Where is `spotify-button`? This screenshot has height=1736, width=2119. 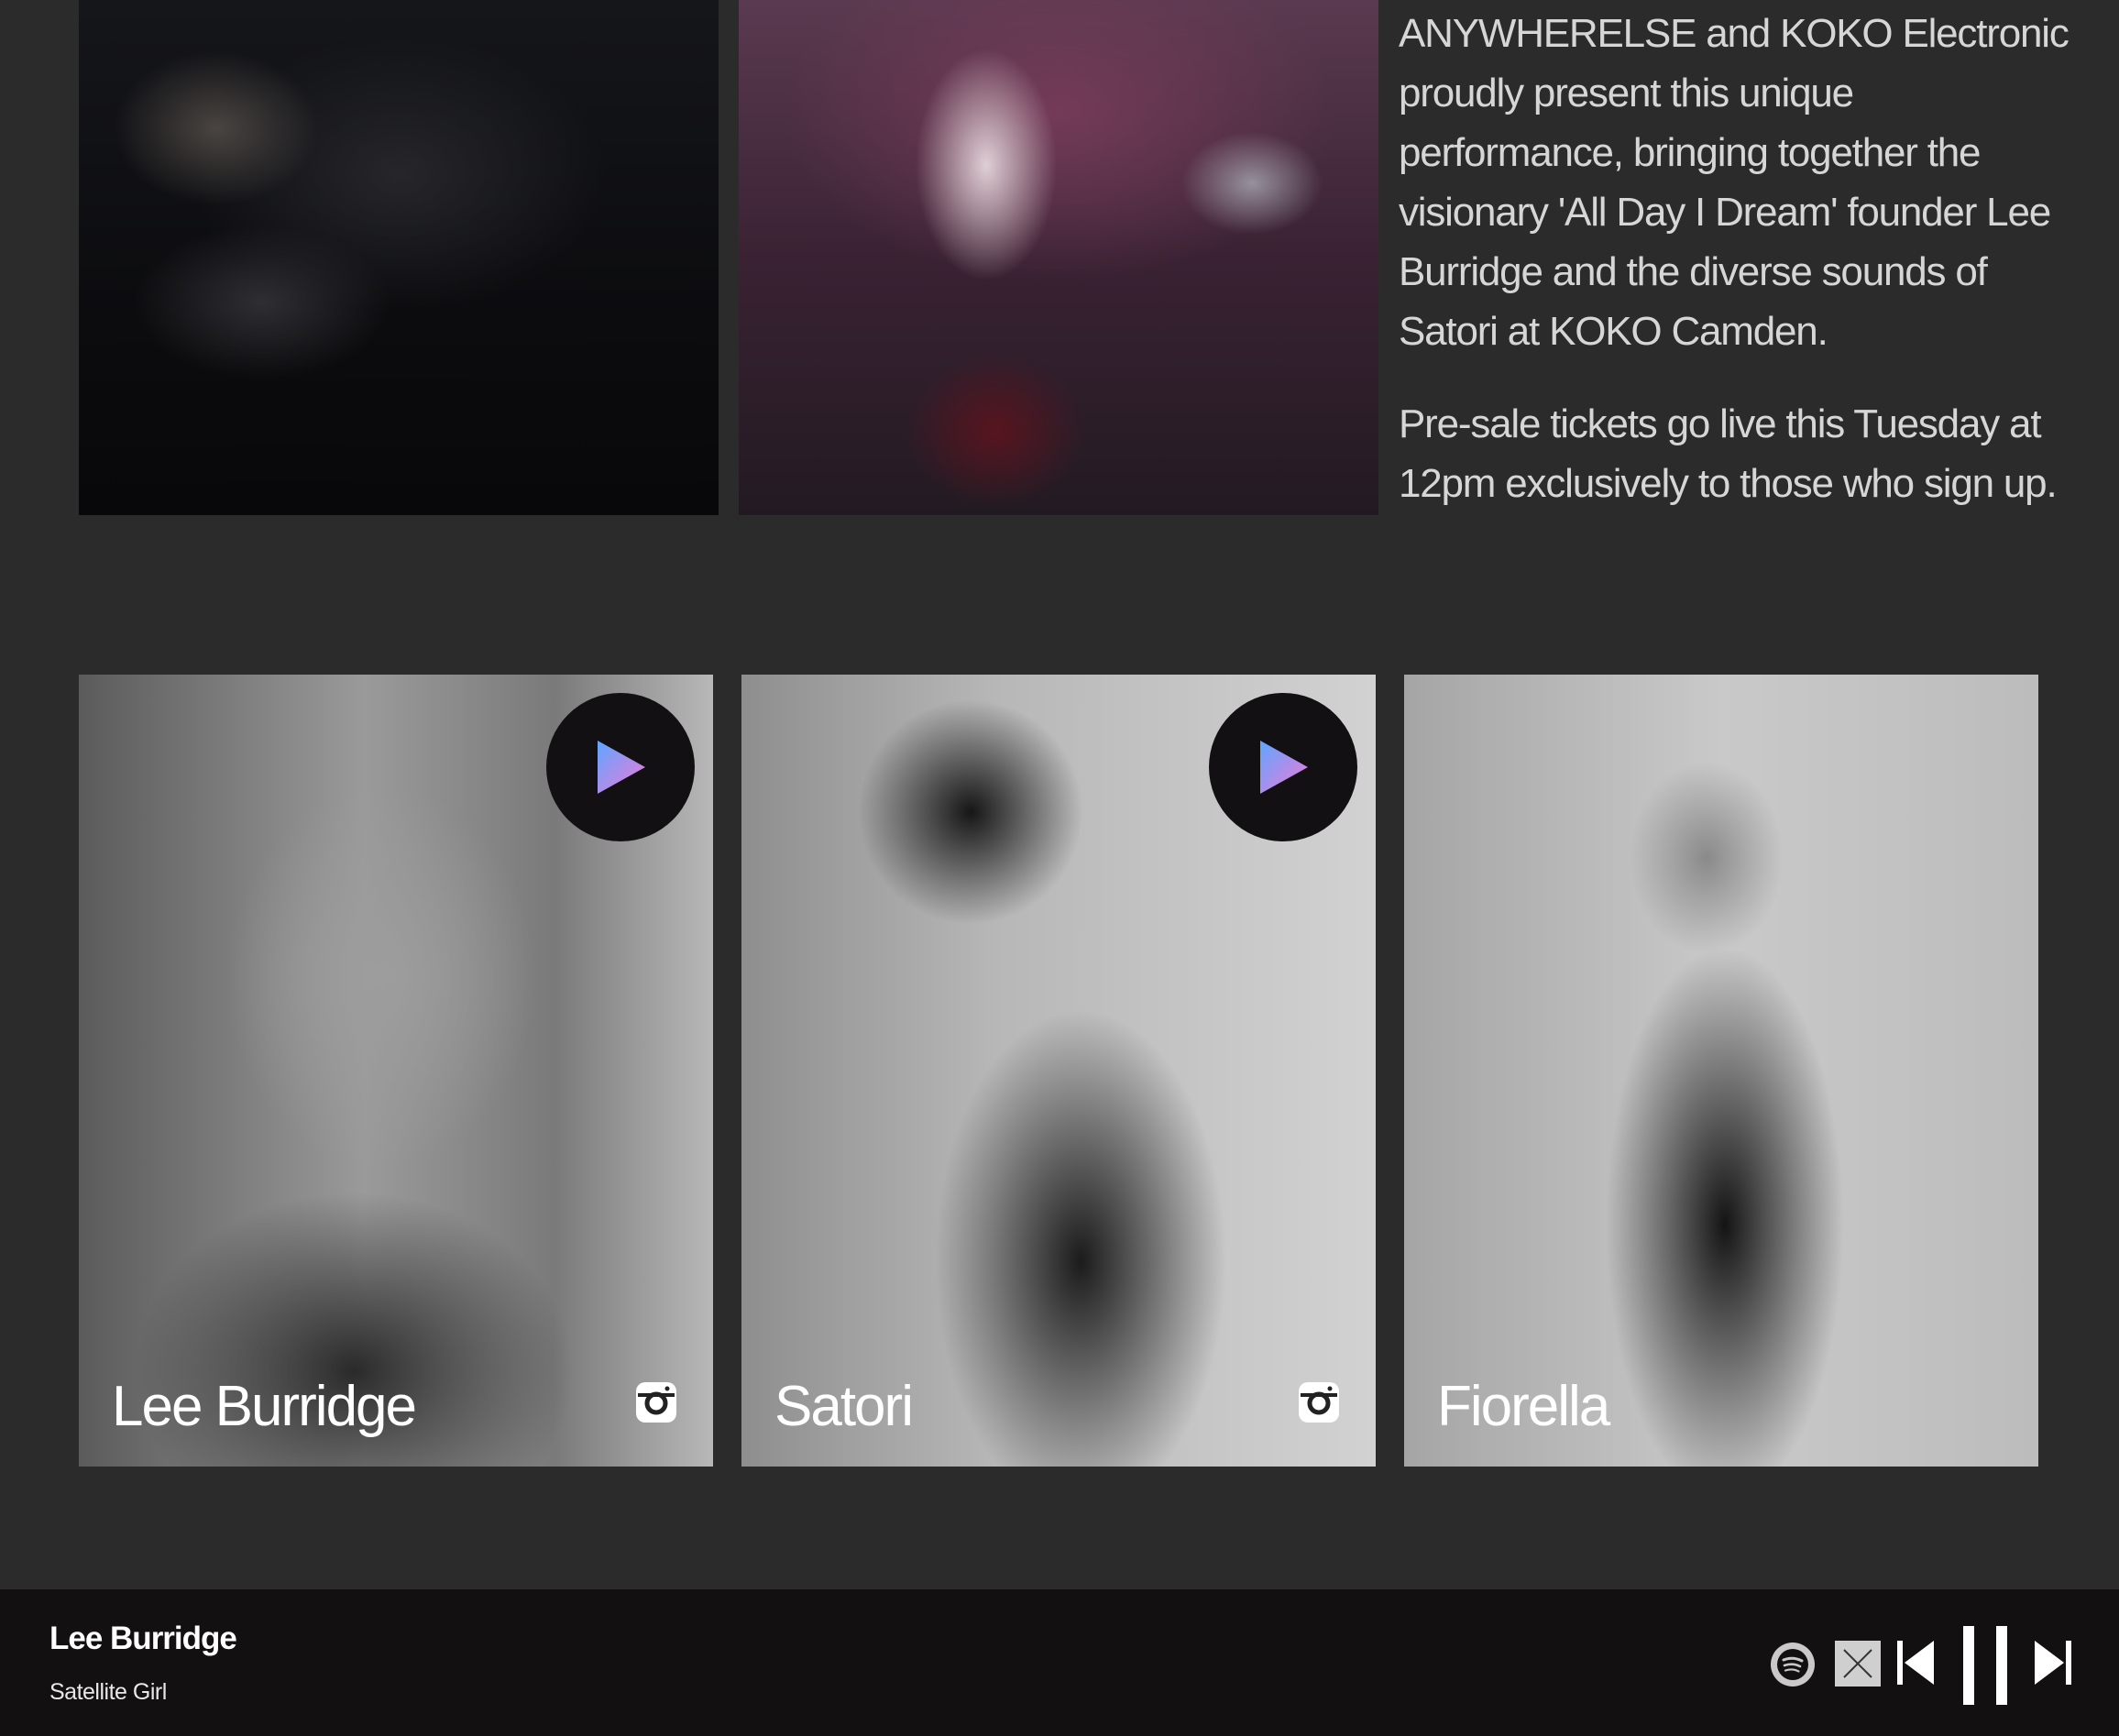 spotify-button is located at coordinates (1793, 1665).